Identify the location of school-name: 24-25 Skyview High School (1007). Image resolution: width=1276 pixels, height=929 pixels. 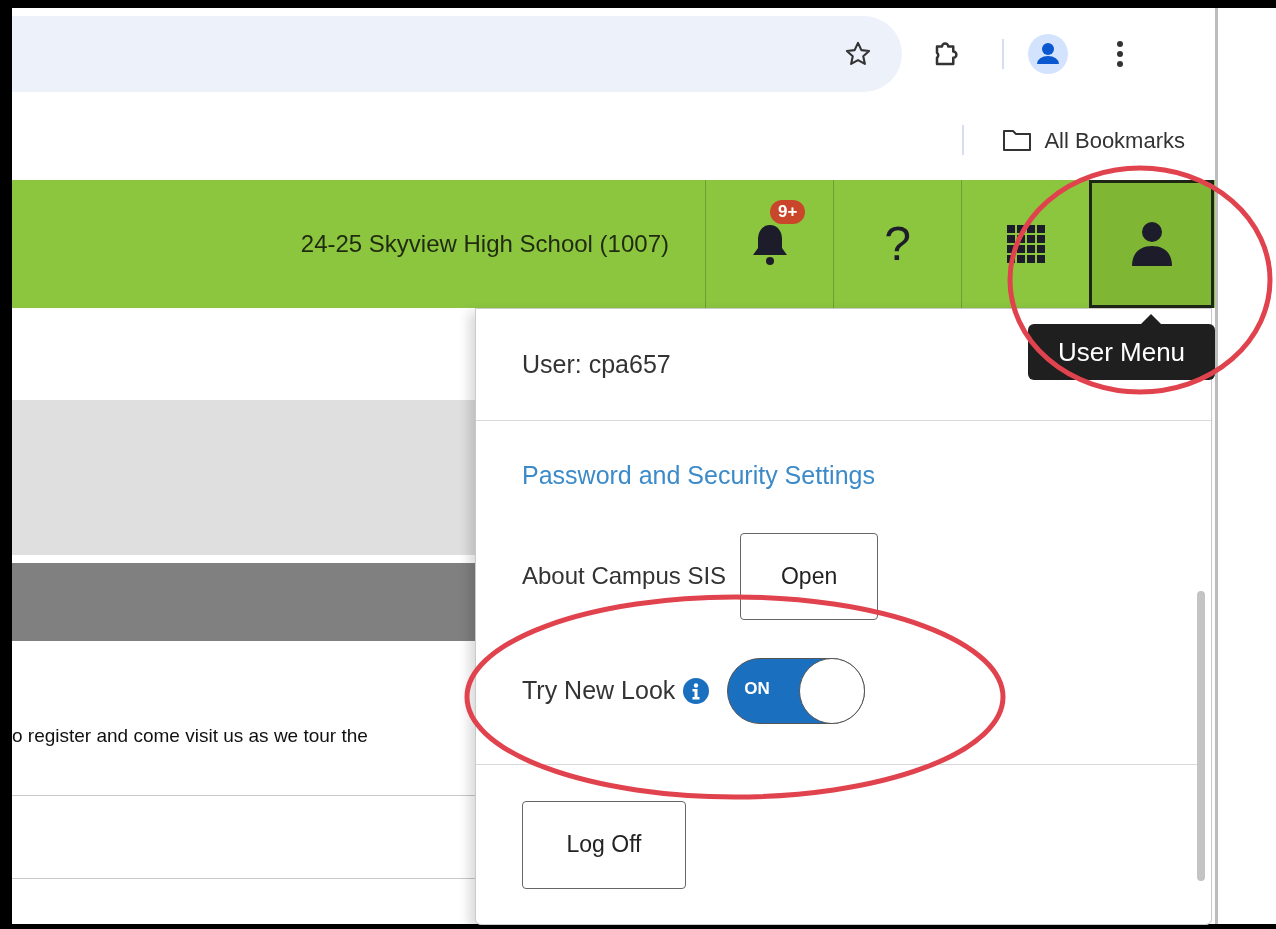
(484, 244).